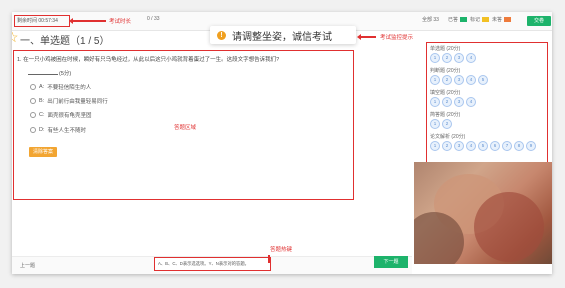 The height and width of the screenshot is (288, 565). I want to click on group-row-single-choice: 1 2 3 4, so click(453, 58).